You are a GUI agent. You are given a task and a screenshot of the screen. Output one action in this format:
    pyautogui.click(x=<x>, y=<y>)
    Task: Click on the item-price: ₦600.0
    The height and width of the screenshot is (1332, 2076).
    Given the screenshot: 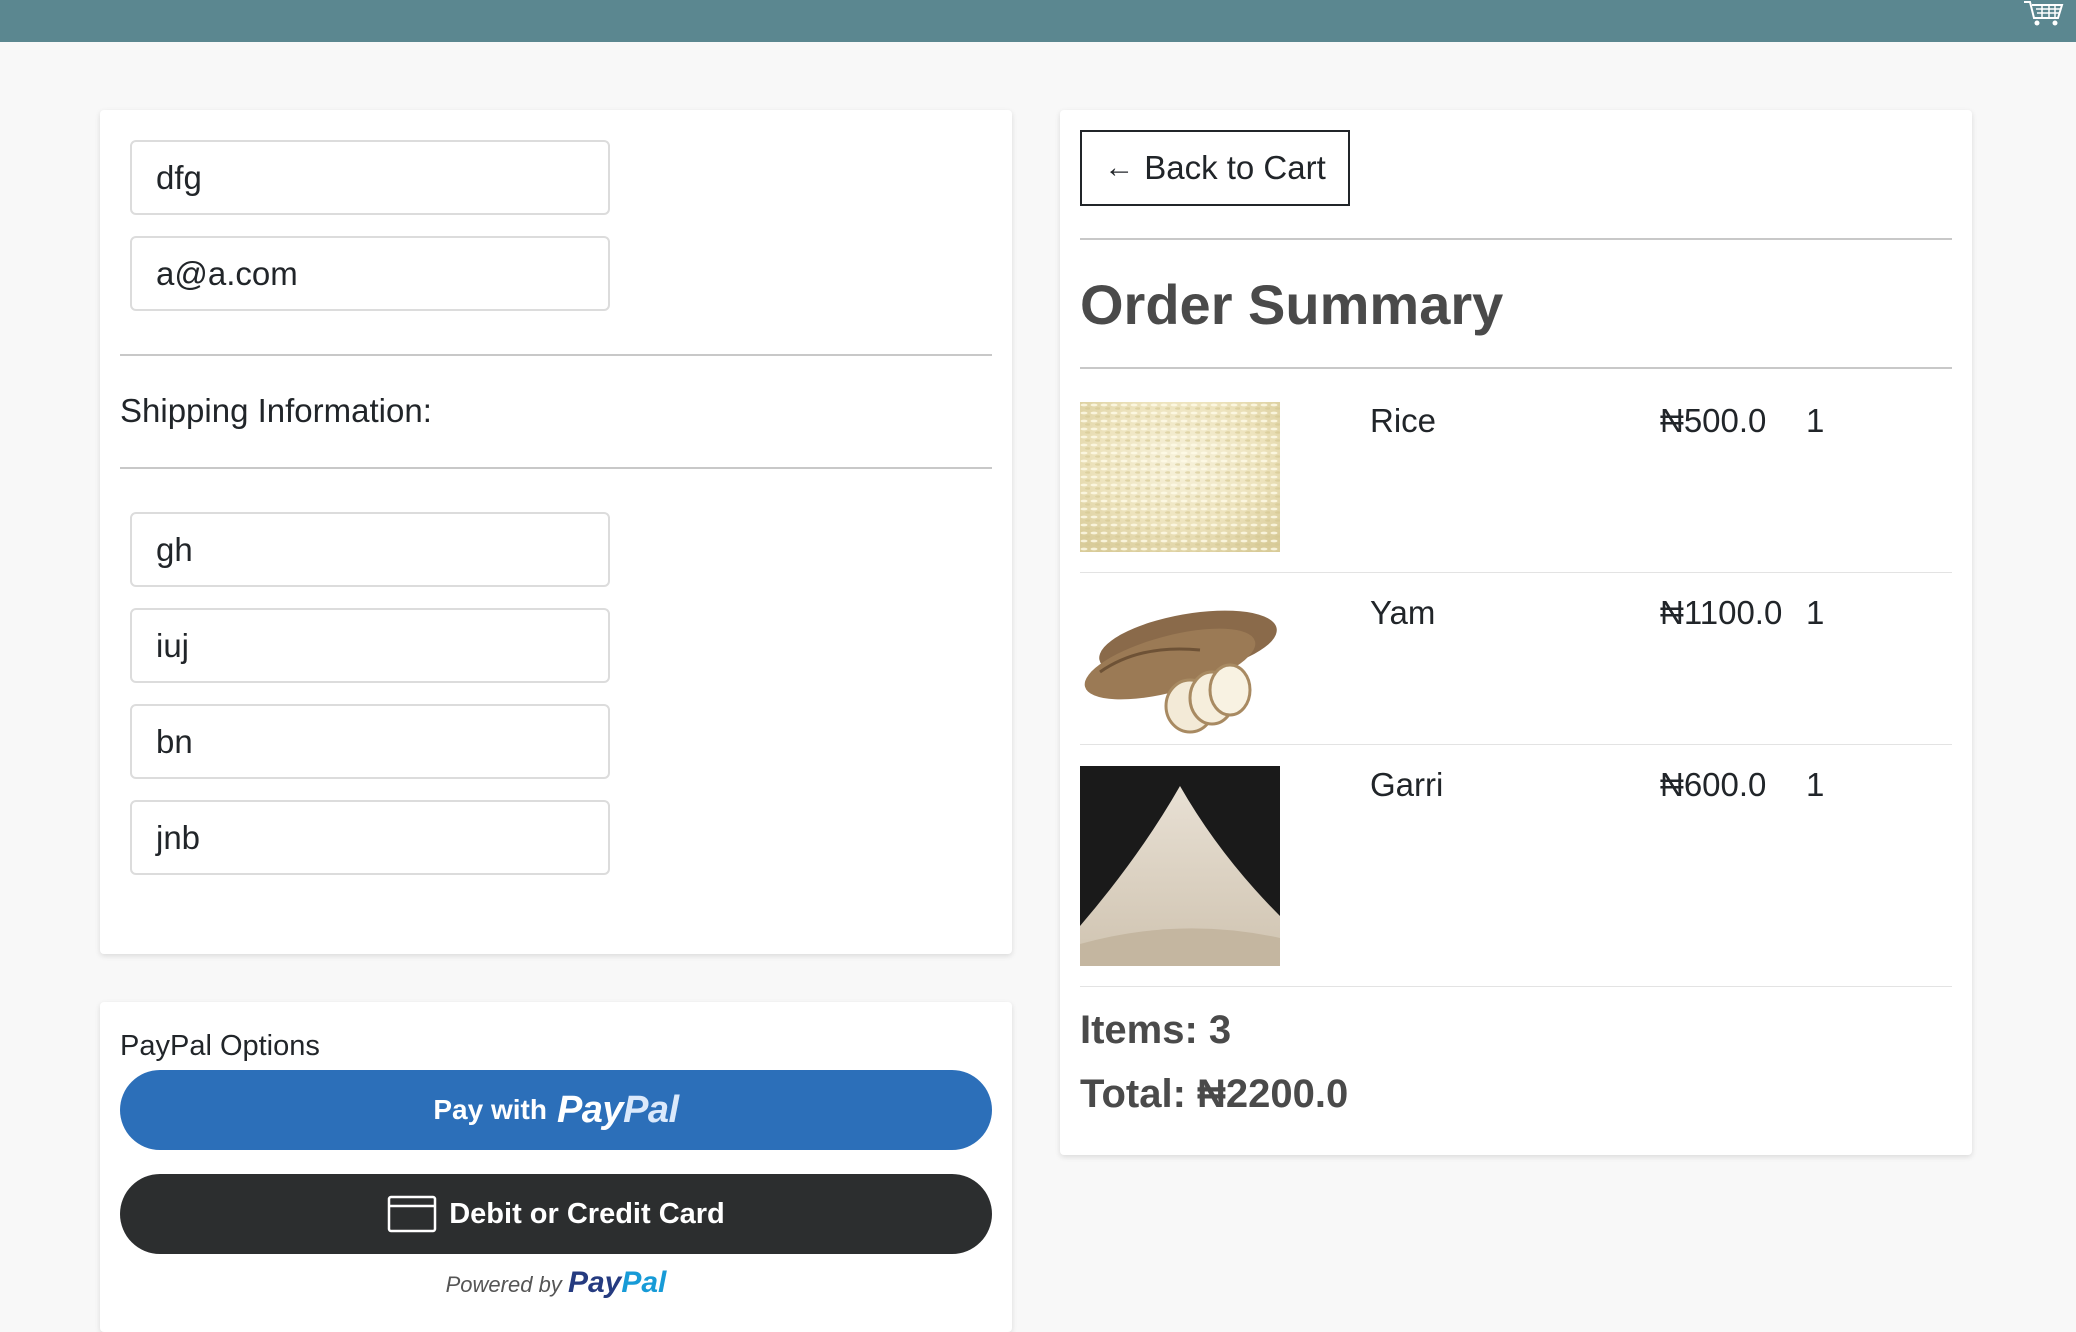 What is the action you would take?
    pyautogui.click(x=1713, y=784)
    